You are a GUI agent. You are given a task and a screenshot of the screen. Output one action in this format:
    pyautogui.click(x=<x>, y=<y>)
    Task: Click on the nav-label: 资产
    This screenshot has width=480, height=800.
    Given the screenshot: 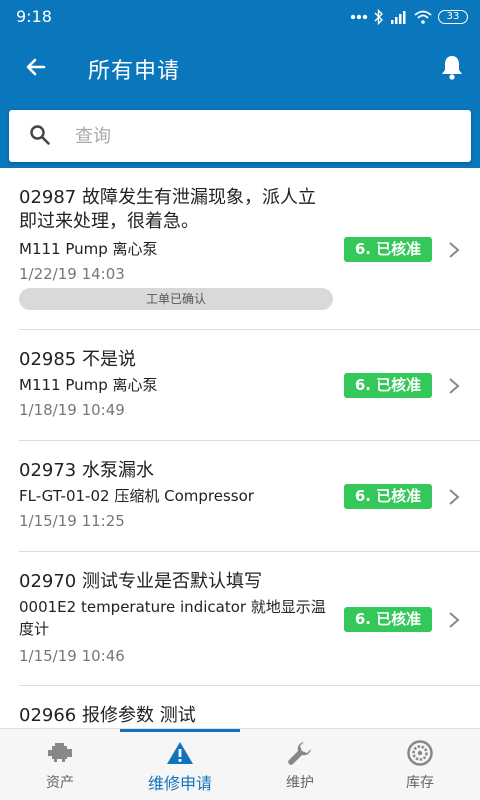 What is the action you would take?
    pyautogui.click(x=60, y=783)
    